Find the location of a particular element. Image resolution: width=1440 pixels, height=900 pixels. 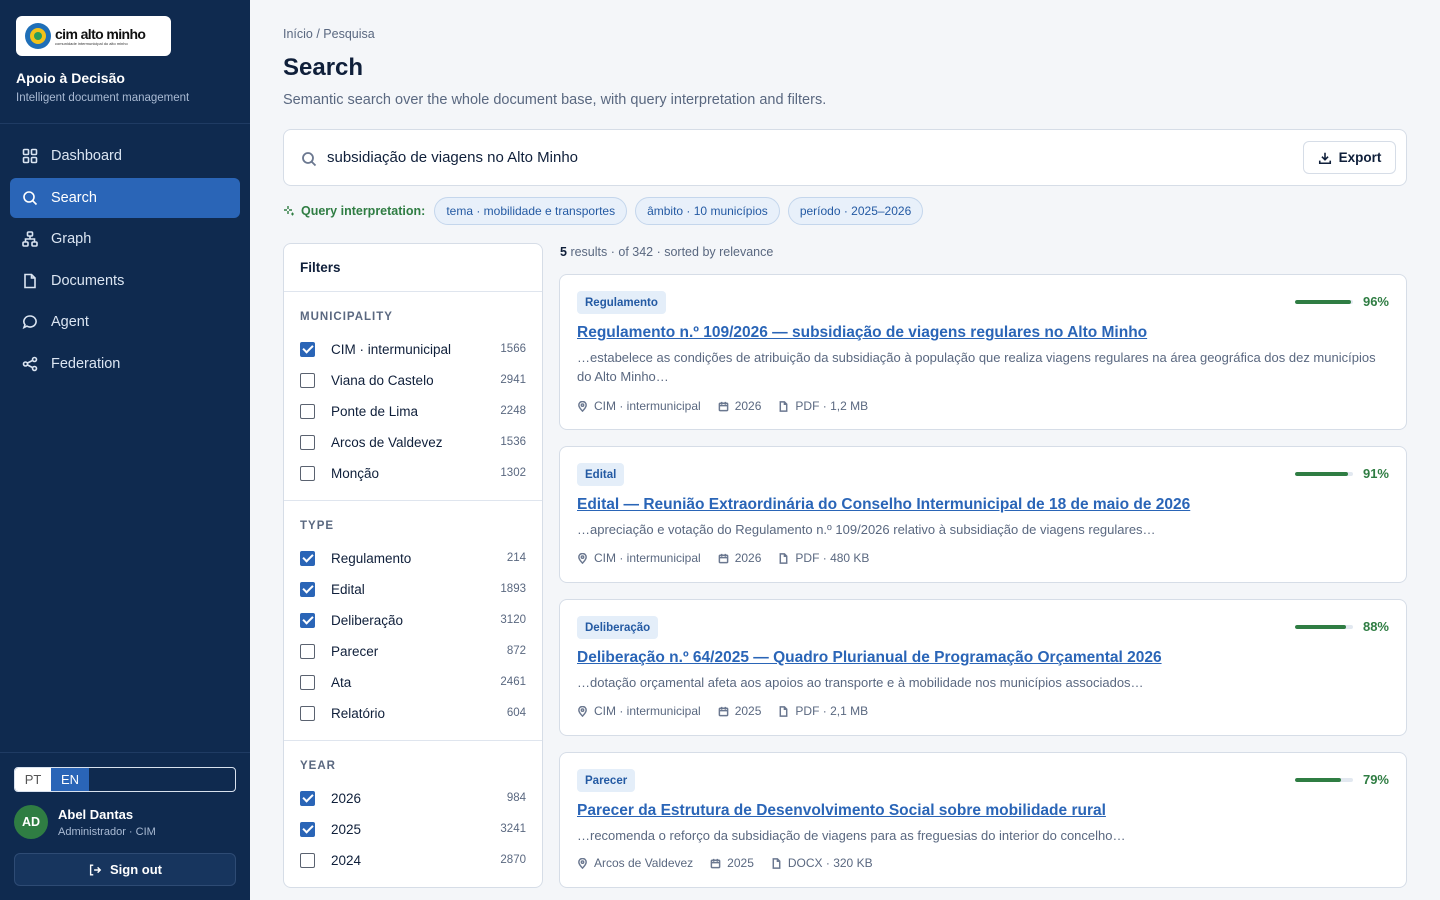

result-meta: CIM · intermunicipal 2026 PDF · 1,2 MB is located at coordinates (731, 406).